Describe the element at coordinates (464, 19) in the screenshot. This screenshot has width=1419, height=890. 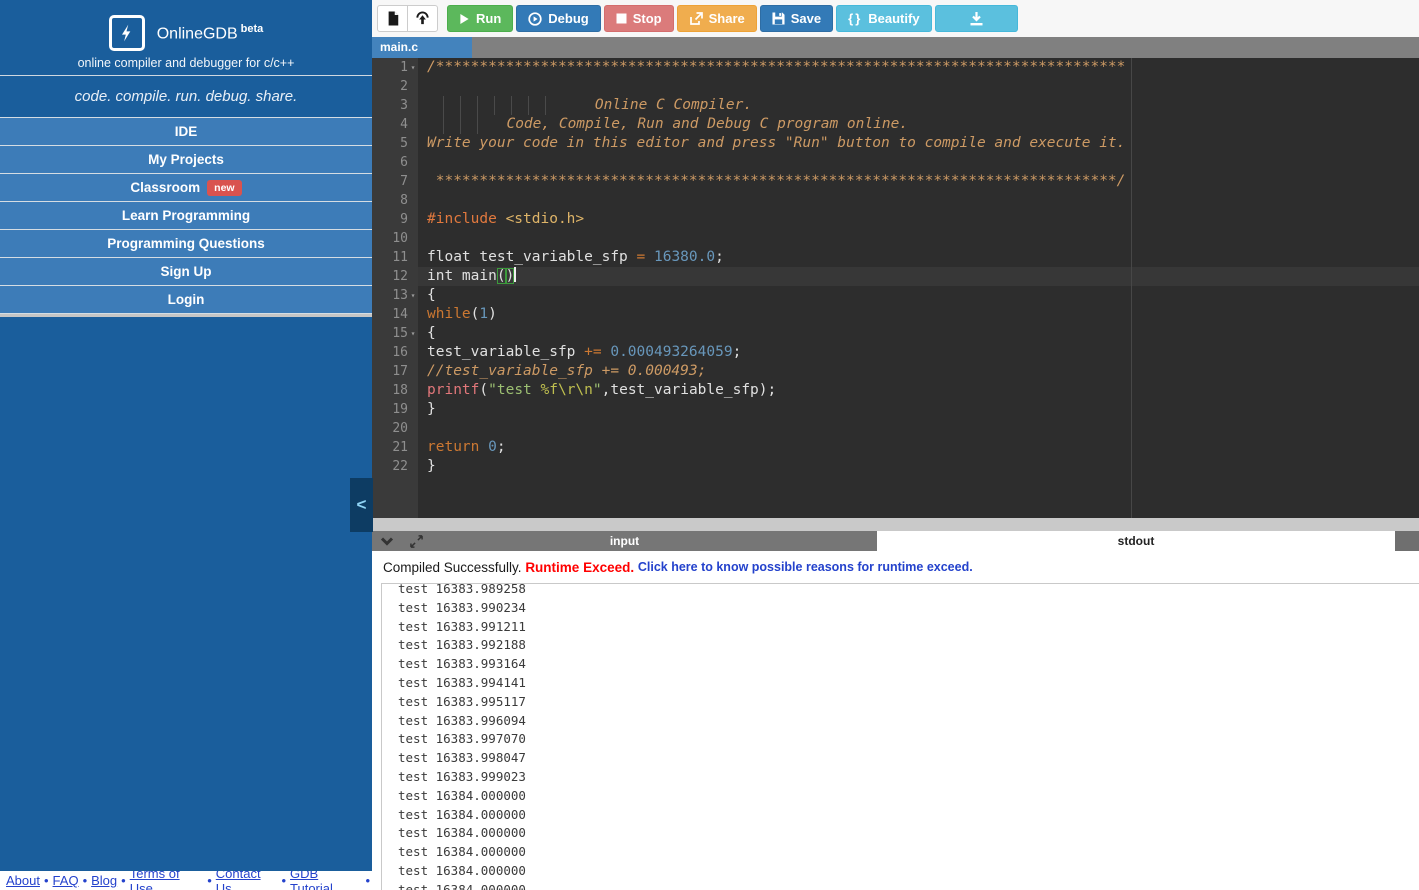
I see `play-icon` at that location.